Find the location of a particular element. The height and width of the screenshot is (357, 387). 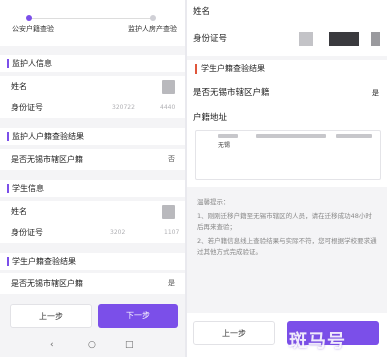

student-id-end: 1107 is located at coordinates (172, 232).